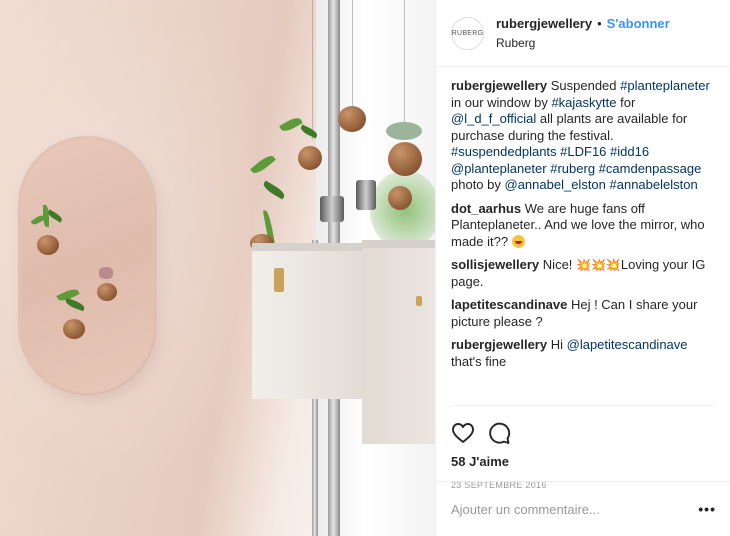 This screenshot has width=730, height=536. Describe the element at coordinates (499, 433) in the screenshot. I see `comment-icon` at that location.